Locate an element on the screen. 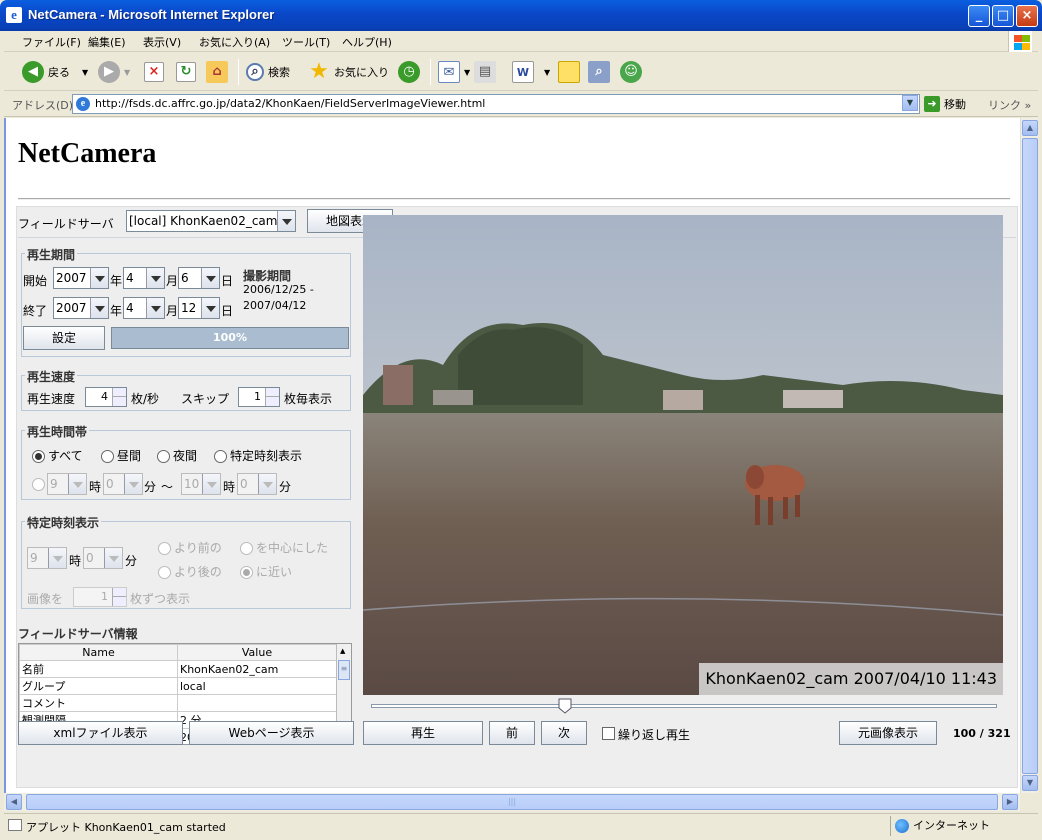 Image resolution: width=1042 pixels, height=840 pixels. table-row: 名前 KhonKaen02_cam is located at coordinates (178, 669).